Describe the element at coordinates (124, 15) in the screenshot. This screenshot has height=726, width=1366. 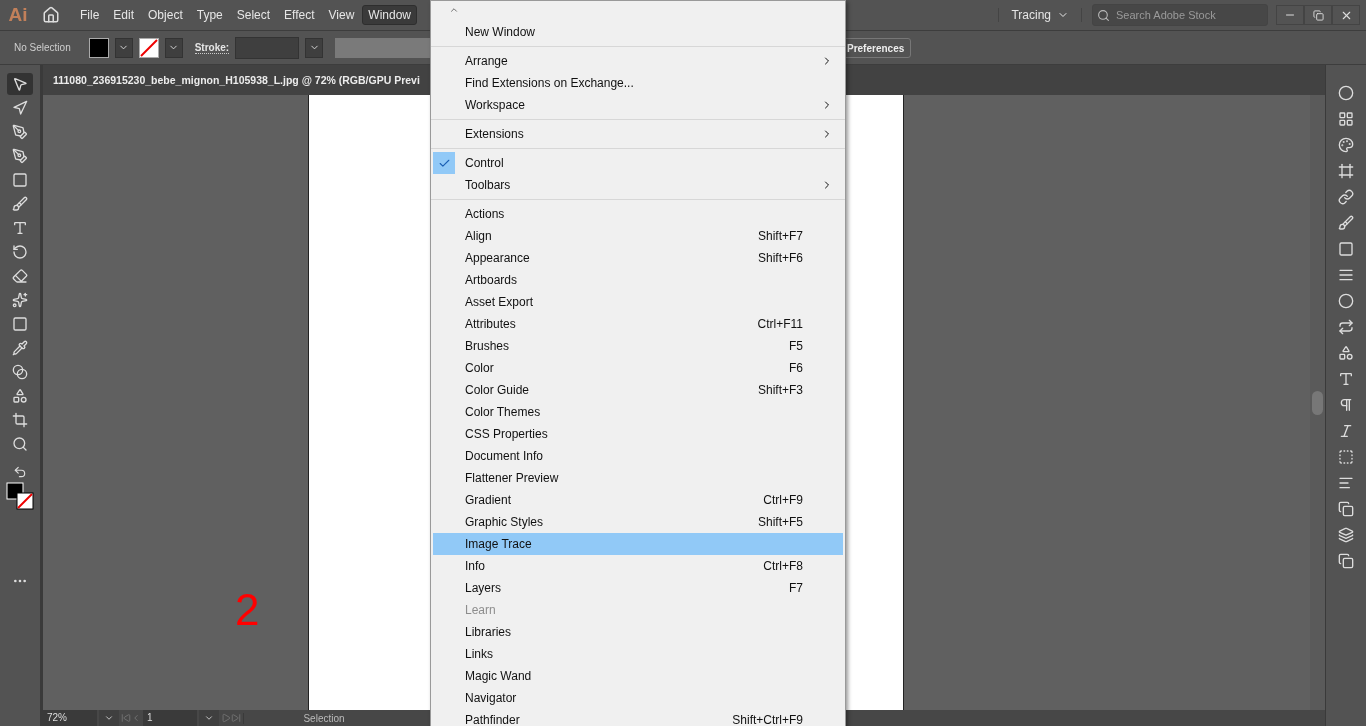
I see `menu-item: Edit` at that location.